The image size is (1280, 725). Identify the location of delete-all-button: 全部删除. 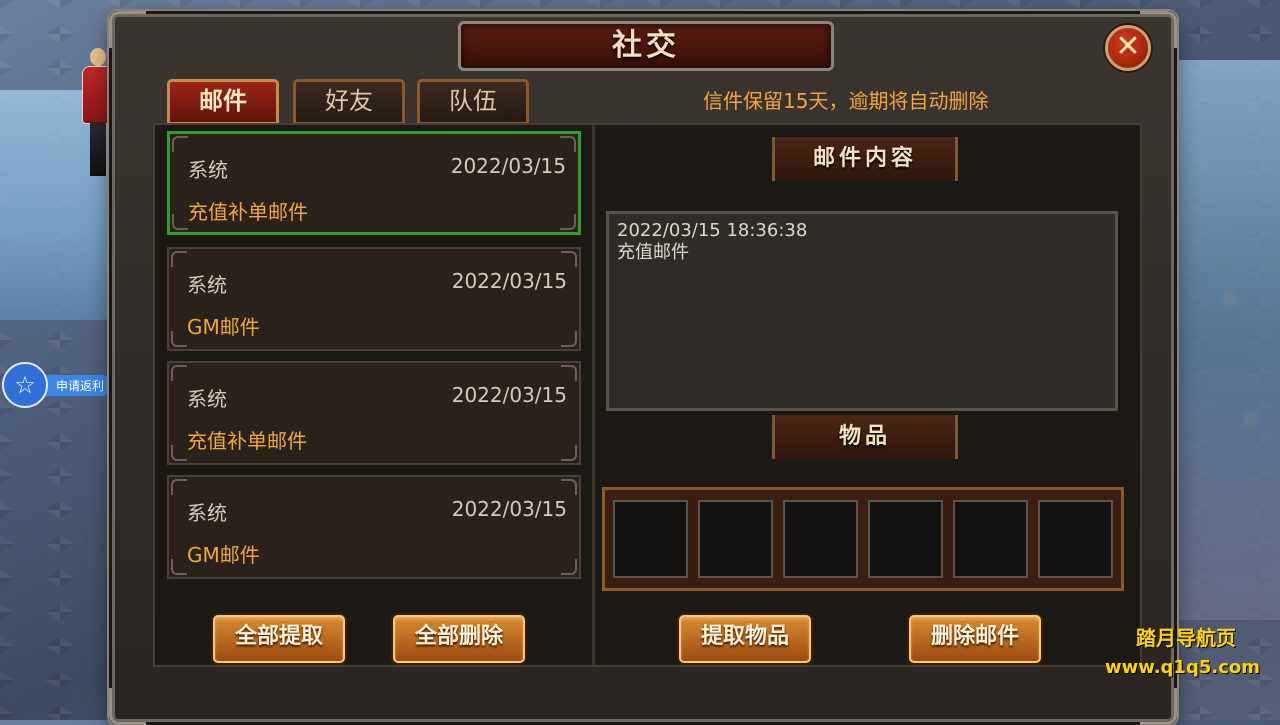
(459, 639).